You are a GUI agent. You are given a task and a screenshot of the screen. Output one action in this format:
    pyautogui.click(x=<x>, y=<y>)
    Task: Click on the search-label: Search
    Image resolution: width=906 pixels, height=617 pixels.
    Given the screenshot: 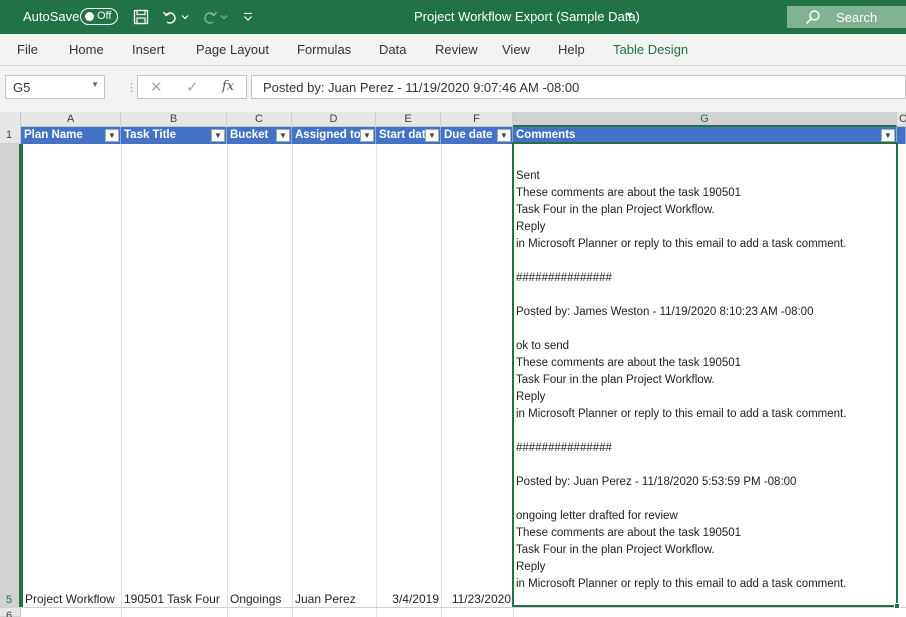 What is the action you would take?
    pyautogui.click(x=857, y=17)
    